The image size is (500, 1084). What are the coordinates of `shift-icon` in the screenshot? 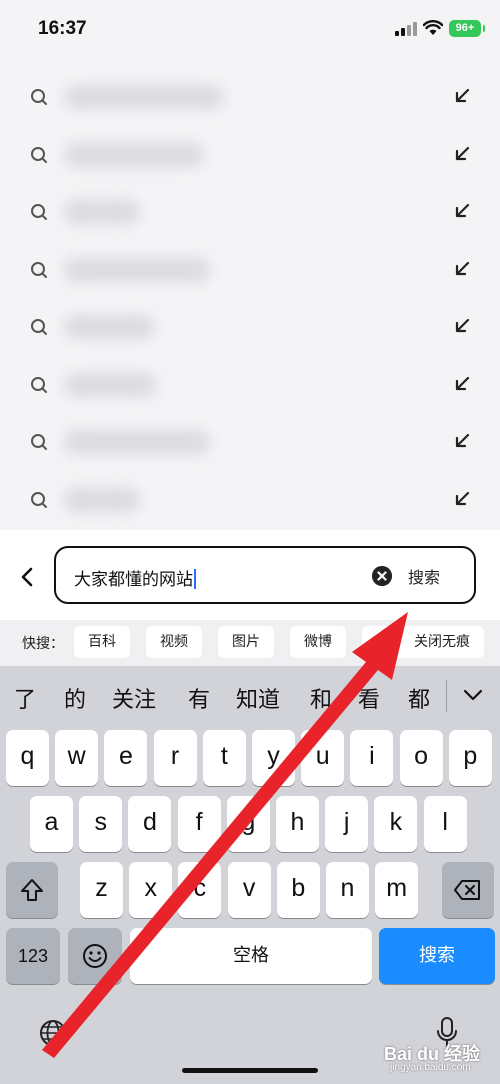 It's located at (32, 890).